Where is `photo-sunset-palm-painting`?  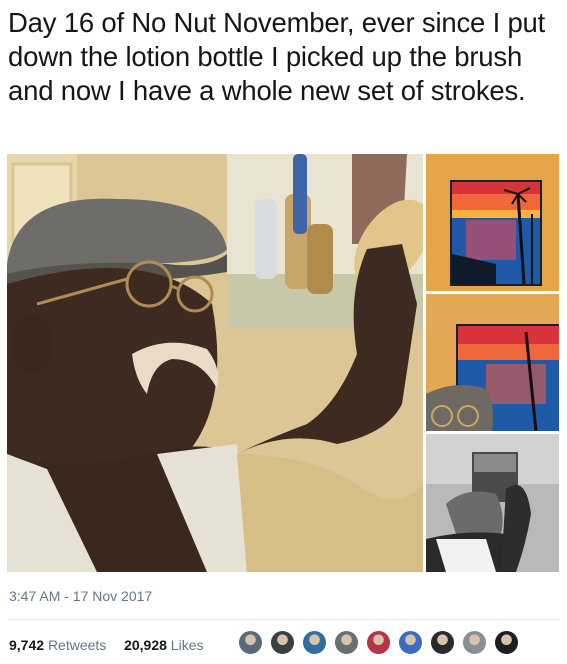 photo-sunset-palm-painting is located at coordinates (492, 222).